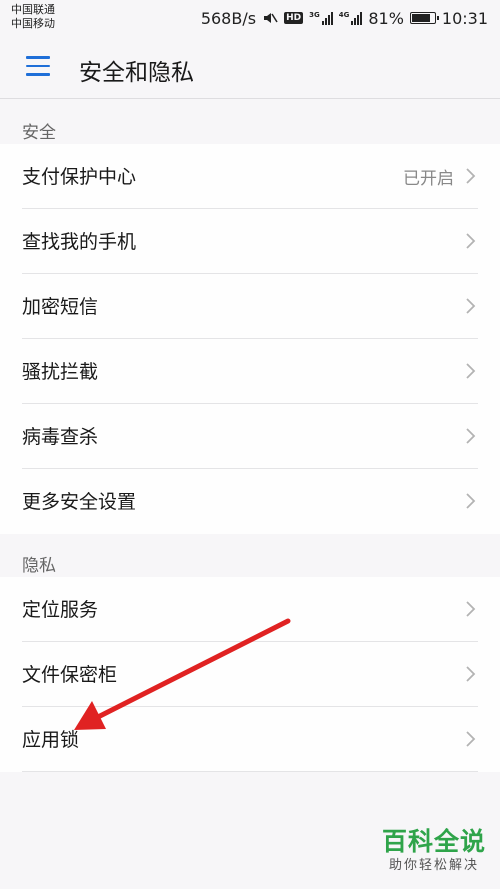 This screenshot has height=889, width=500. Describe the element at coordinates (79, 502) in the screenshot. I see `list-item-label: 更多安全设置` at that location.